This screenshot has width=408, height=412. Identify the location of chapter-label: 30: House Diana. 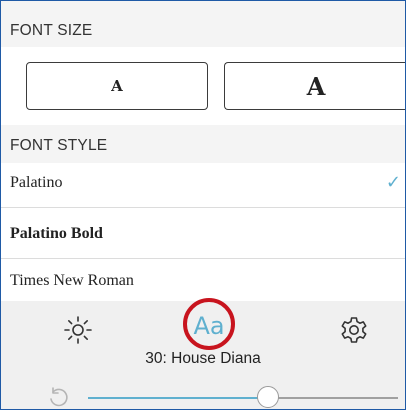
(203, 358).